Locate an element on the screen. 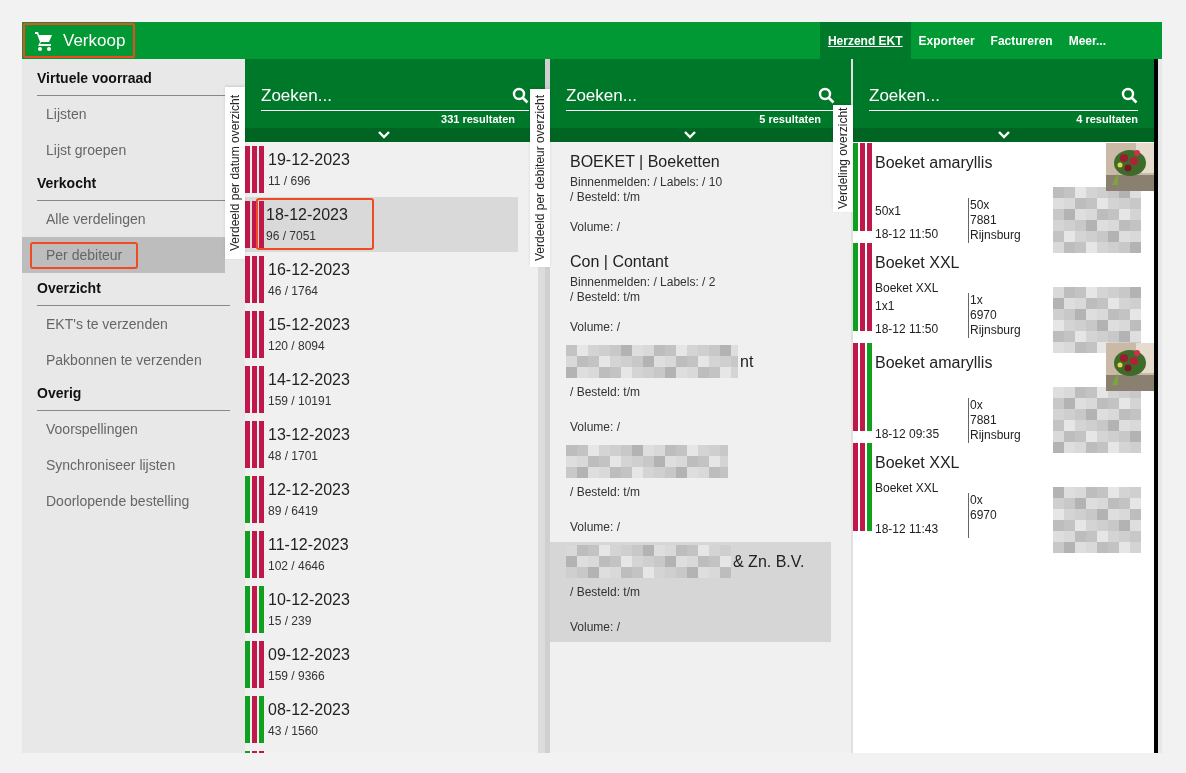 The image size is (1186, 773). count-label: 120 / 8094 is located at coordinates (297, 346).